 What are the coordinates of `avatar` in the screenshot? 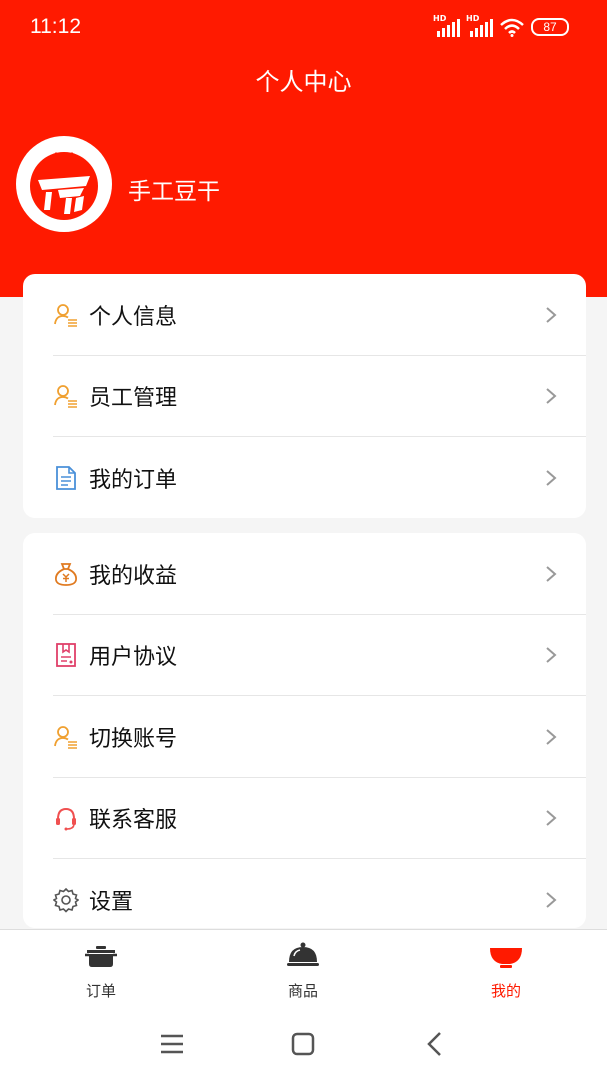 It's located at (64, 184).